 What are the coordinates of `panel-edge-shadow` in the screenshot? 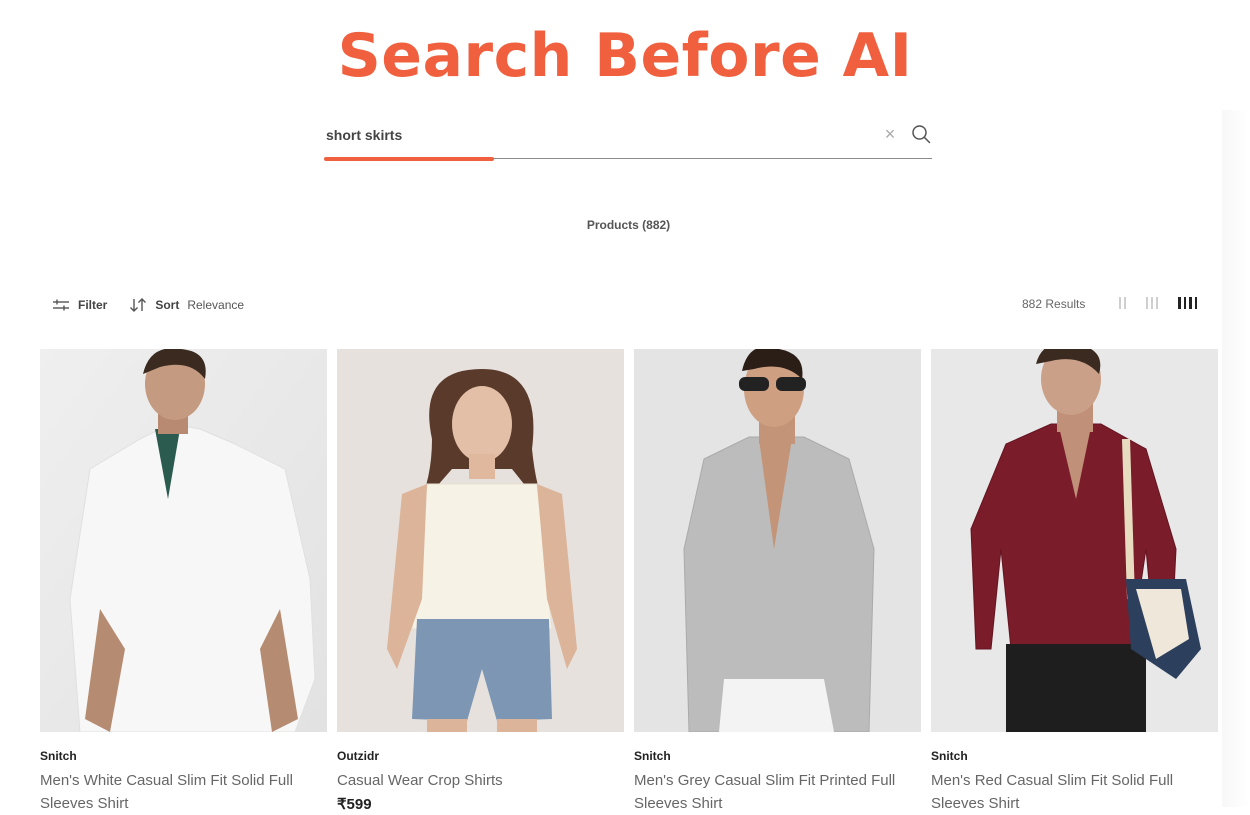 It's located at (1236, 458).